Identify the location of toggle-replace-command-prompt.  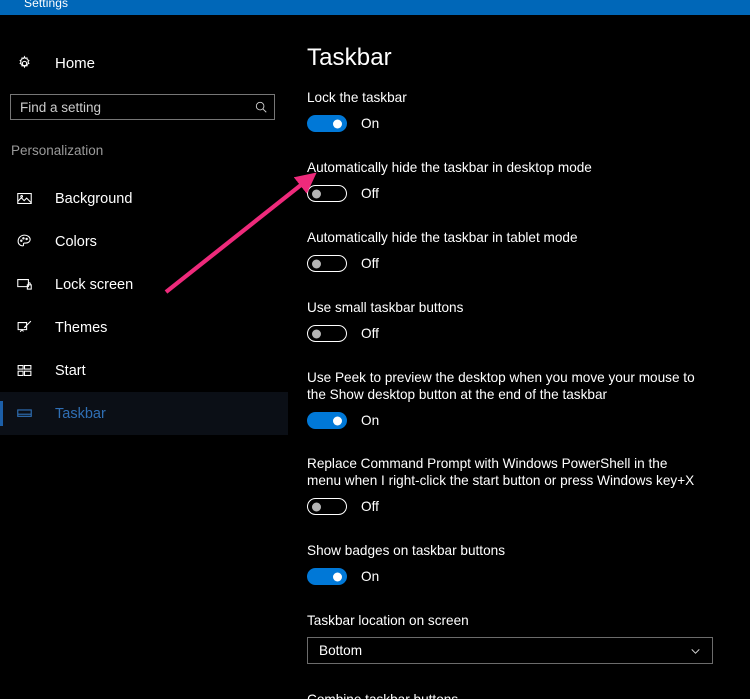
(327, 506).